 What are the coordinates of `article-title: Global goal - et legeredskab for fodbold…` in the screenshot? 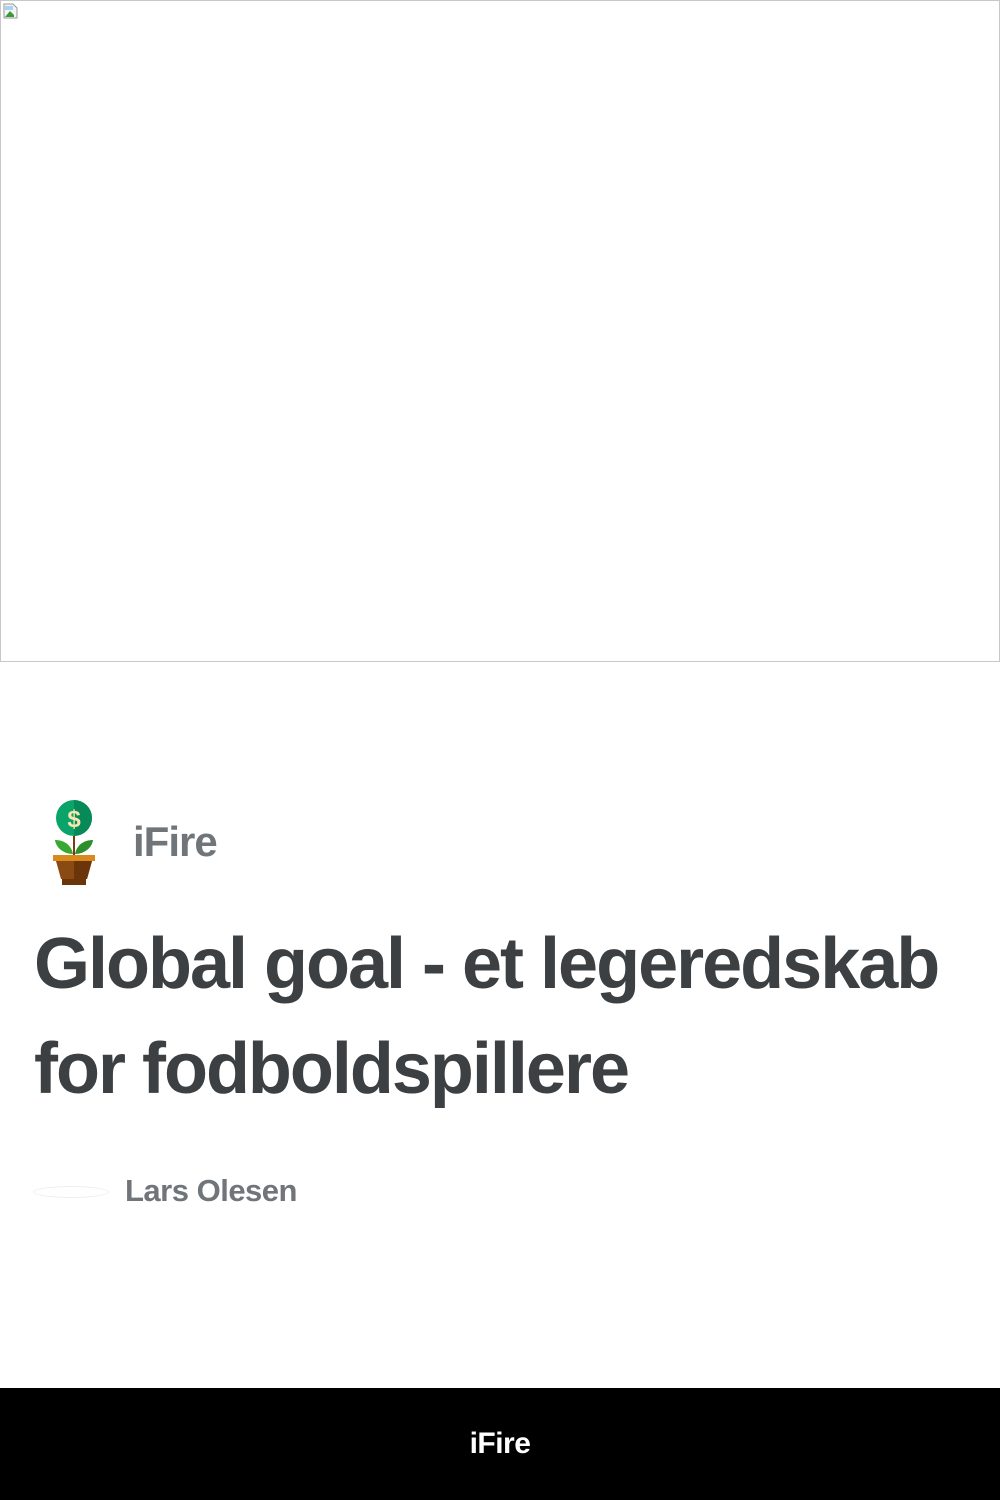 It's located at (487, 1016).